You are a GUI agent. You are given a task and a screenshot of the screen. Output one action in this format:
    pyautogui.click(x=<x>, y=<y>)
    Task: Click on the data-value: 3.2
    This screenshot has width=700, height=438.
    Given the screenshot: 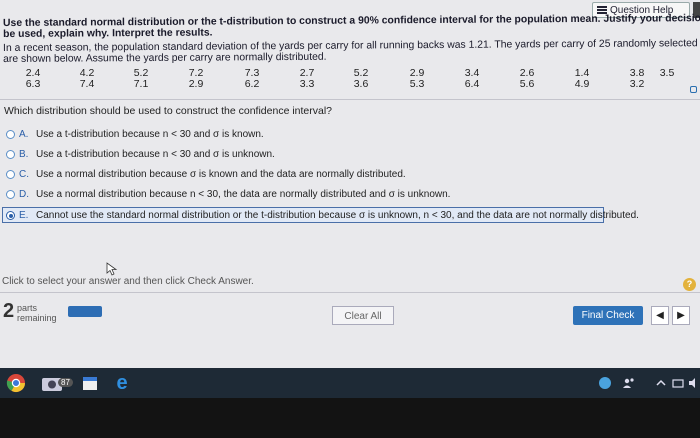 What is the action you would take?
    pyautogui.click(x=637, y=84)
    